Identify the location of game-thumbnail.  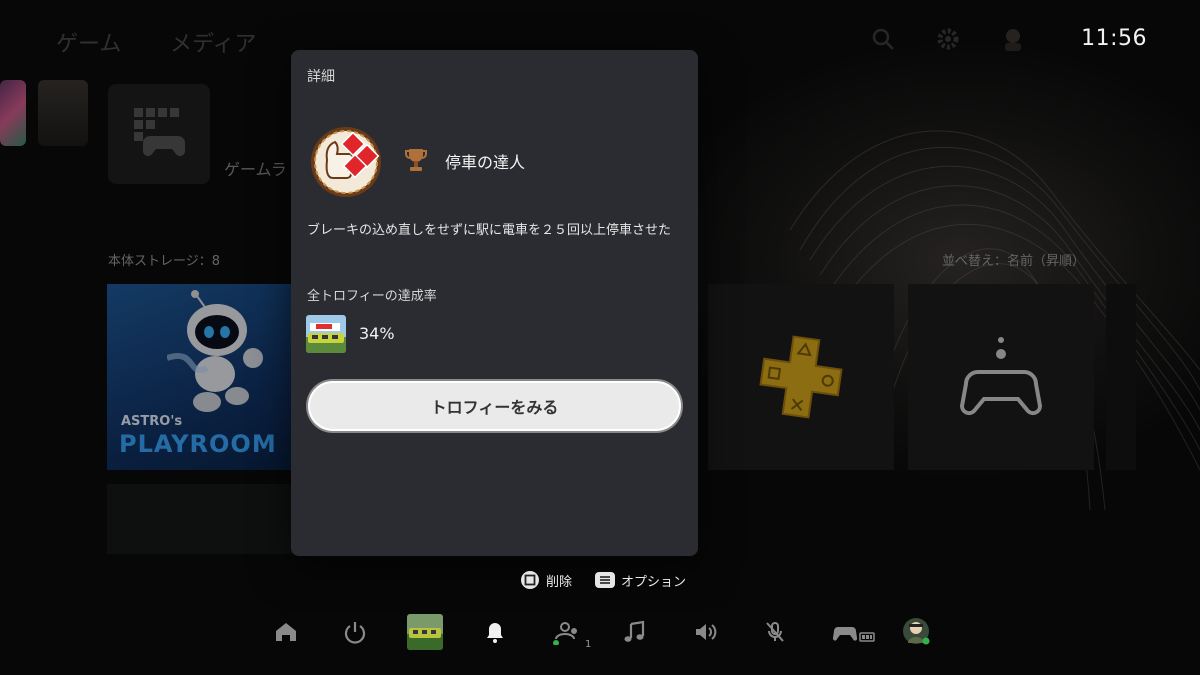
(326, 334).